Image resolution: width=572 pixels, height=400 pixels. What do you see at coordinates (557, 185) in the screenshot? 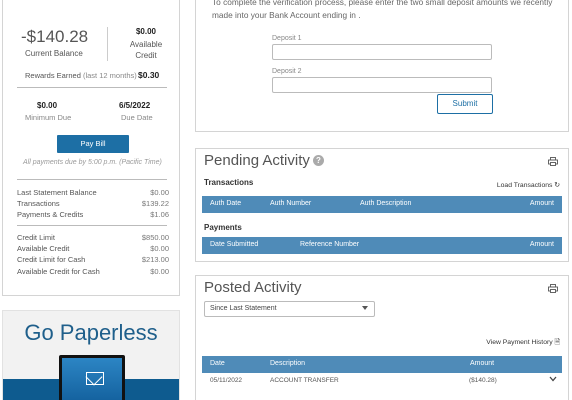
I see `refresh-icon: ↻` at bounding box center [557, 185].